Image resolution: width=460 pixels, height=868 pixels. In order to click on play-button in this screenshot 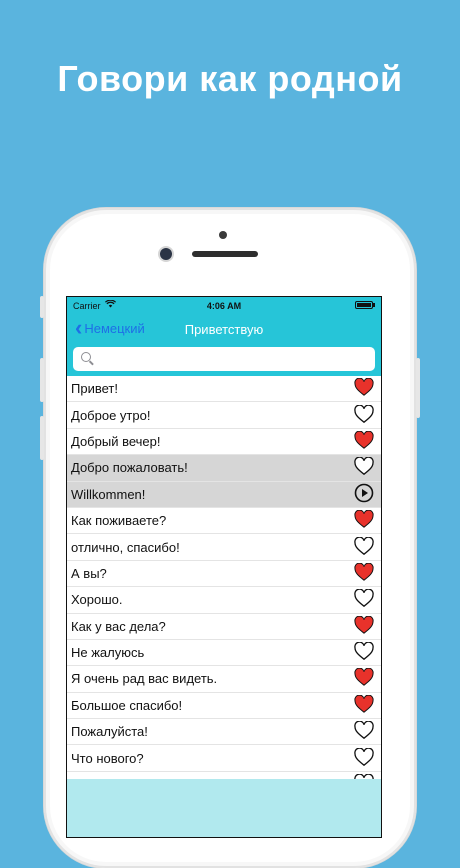, I will do `click(364, 494)`.